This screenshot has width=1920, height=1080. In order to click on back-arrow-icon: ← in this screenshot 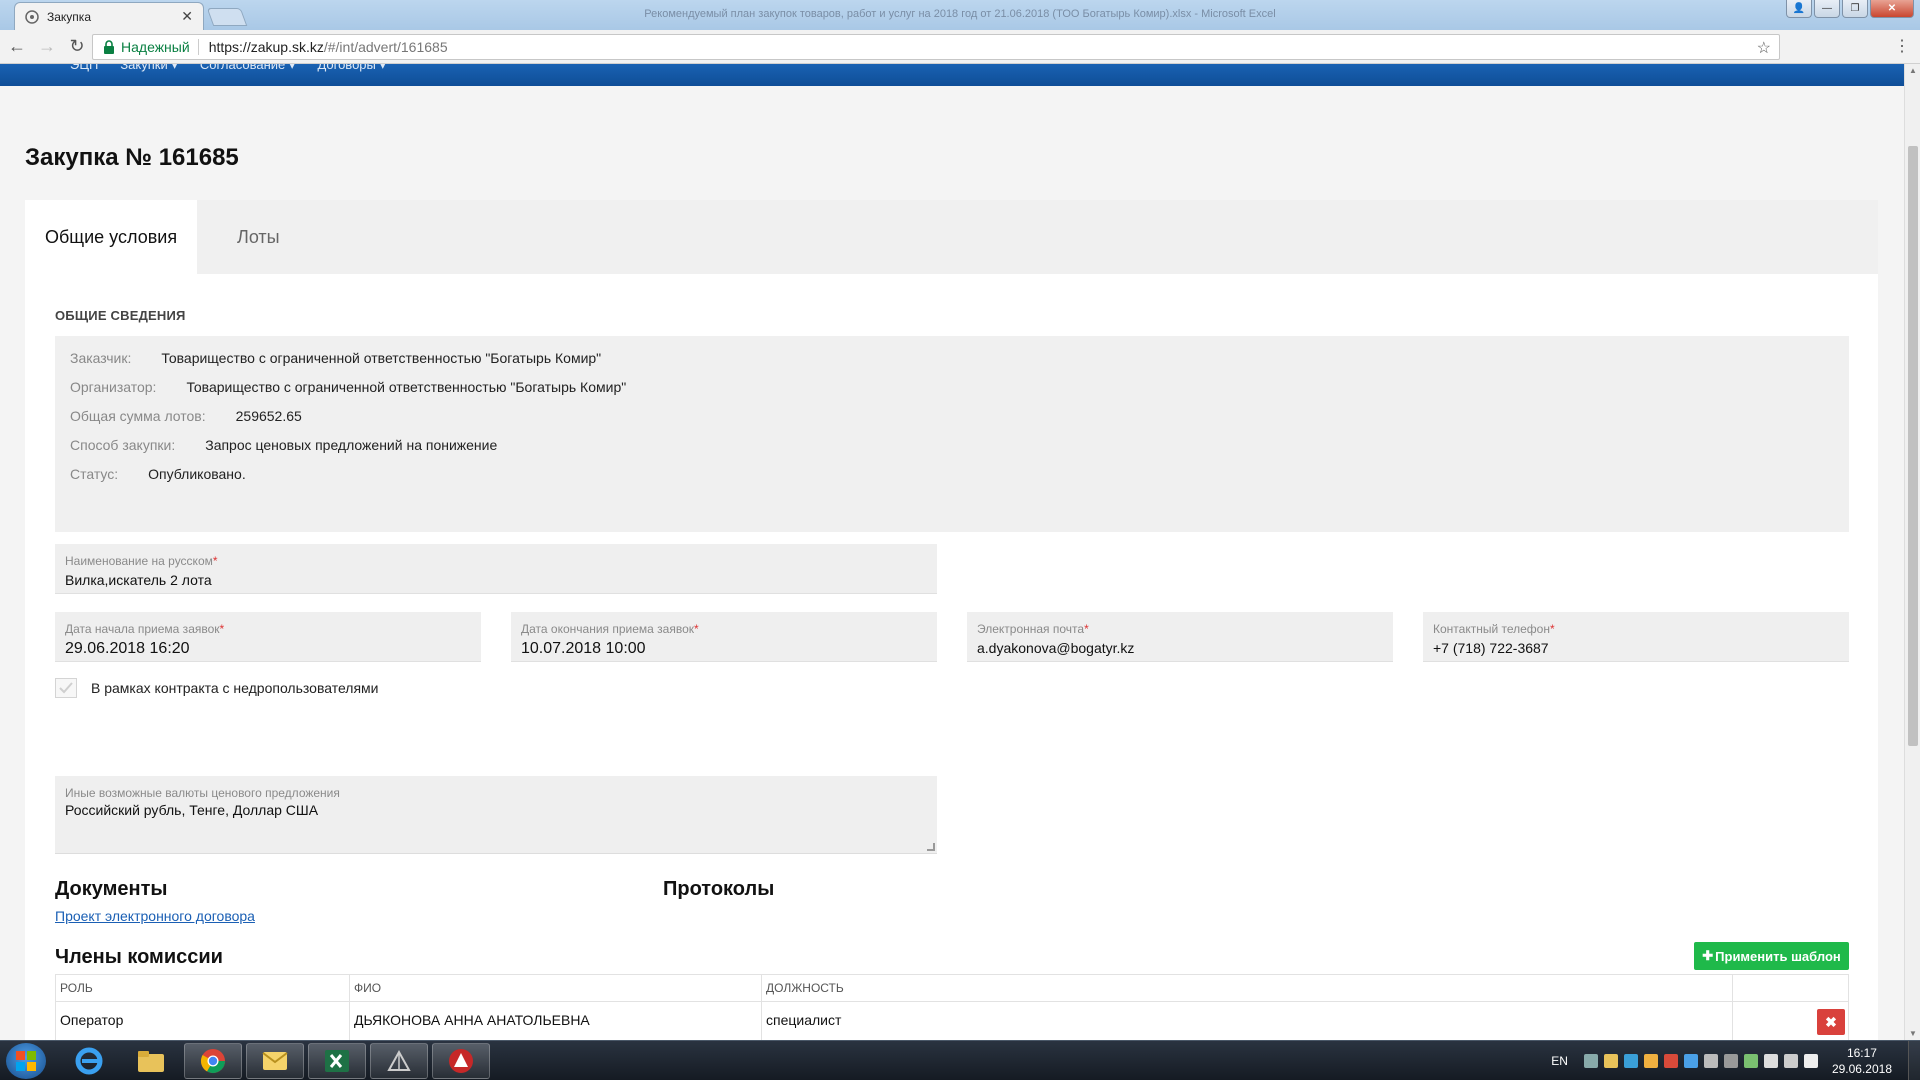, I will do `click(17, 47)`.